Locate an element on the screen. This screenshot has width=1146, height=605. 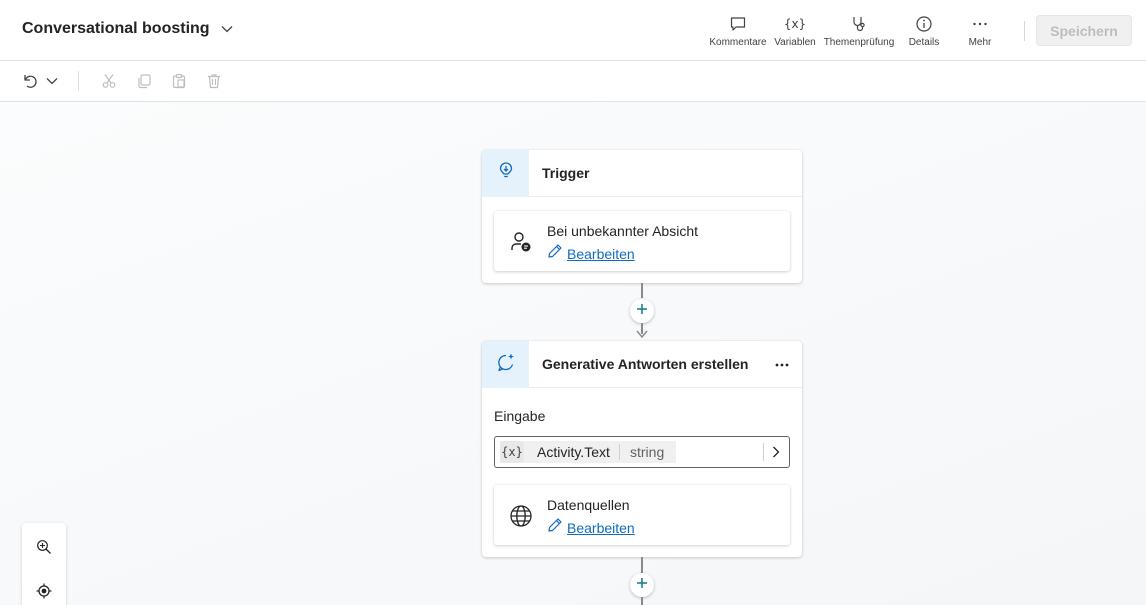
node-more-icon is located at coordinates (782, 365).